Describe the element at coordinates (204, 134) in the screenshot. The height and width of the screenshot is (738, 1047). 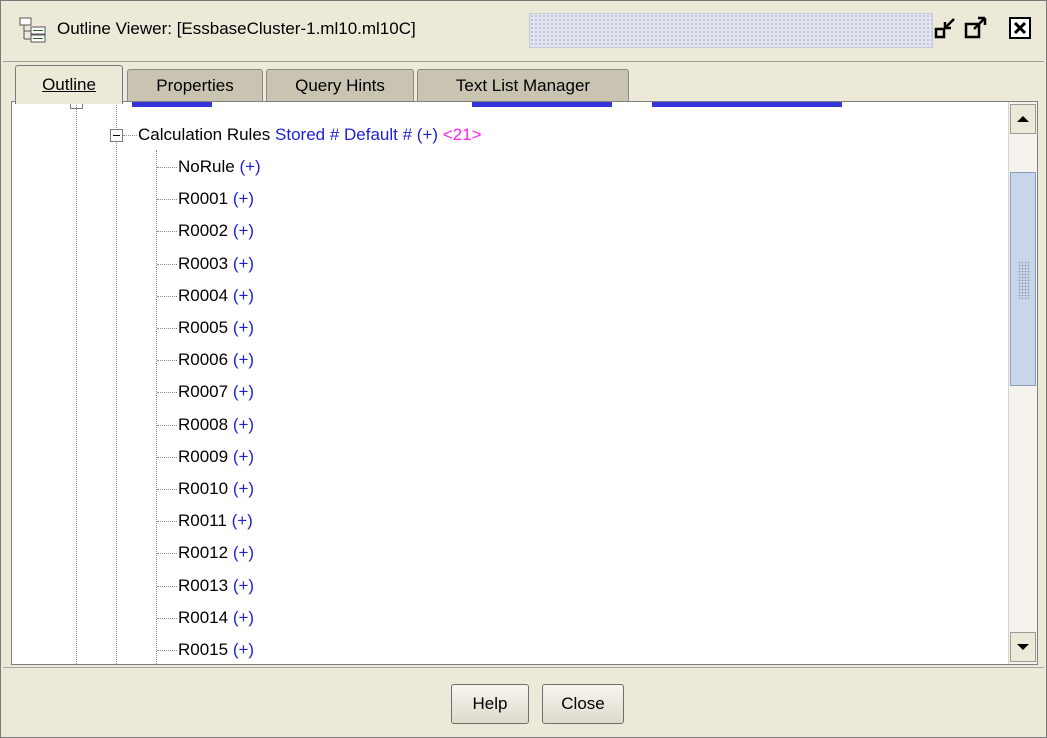
I see `member-name: Calculation Rules` at that location.